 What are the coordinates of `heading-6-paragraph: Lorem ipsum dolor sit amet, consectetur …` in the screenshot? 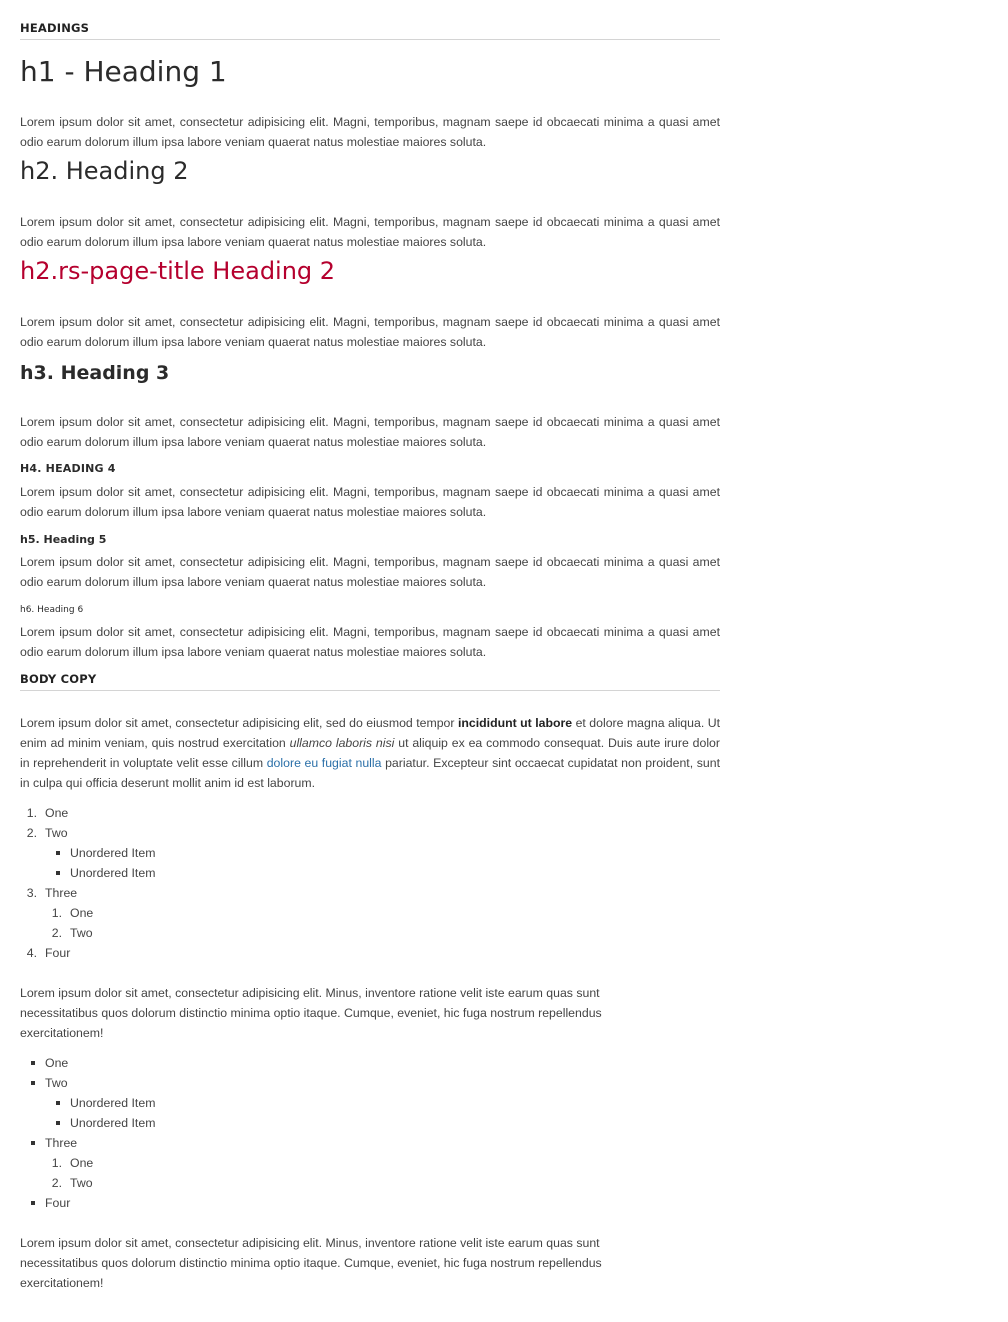 It's located at (370, 642).